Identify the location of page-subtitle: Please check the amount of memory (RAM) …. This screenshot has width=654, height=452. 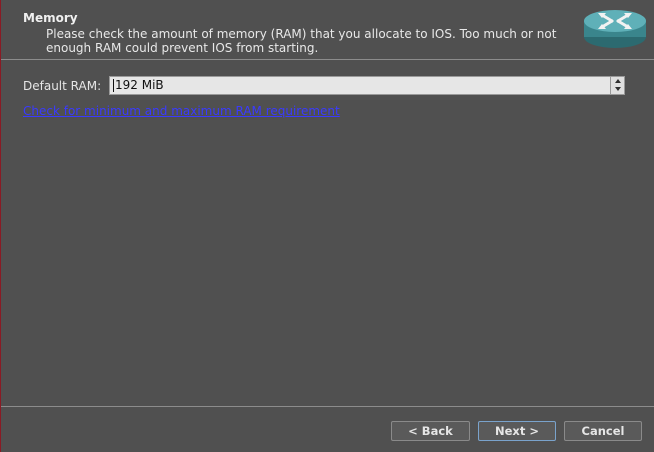
(301, 41).